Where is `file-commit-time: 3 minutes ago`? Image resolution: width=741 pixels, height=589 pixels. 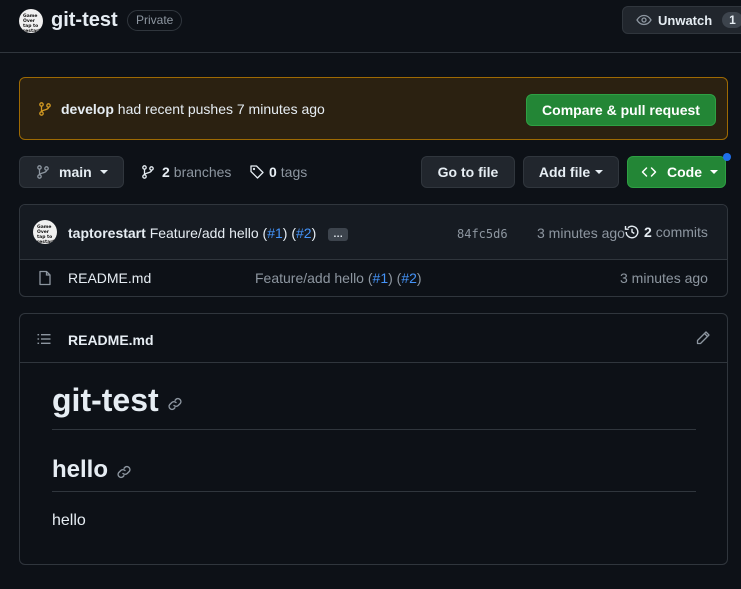 file-commit-time: 3 minutes ago is located at coordinates (664, 278).